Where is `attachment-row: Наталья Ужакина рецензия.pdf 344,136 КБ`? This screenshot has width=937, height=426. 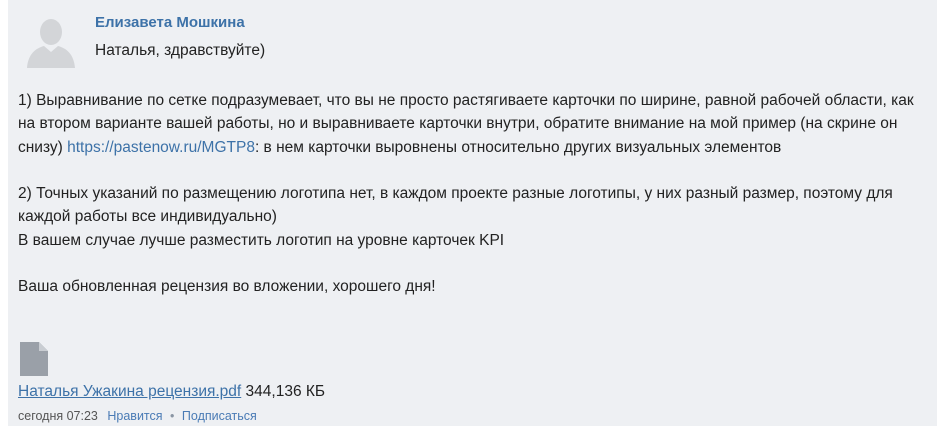
attachment-row: Наталья Ужакина рецензия.pdf 344,136 КБ is located at coordinates (171, 392).